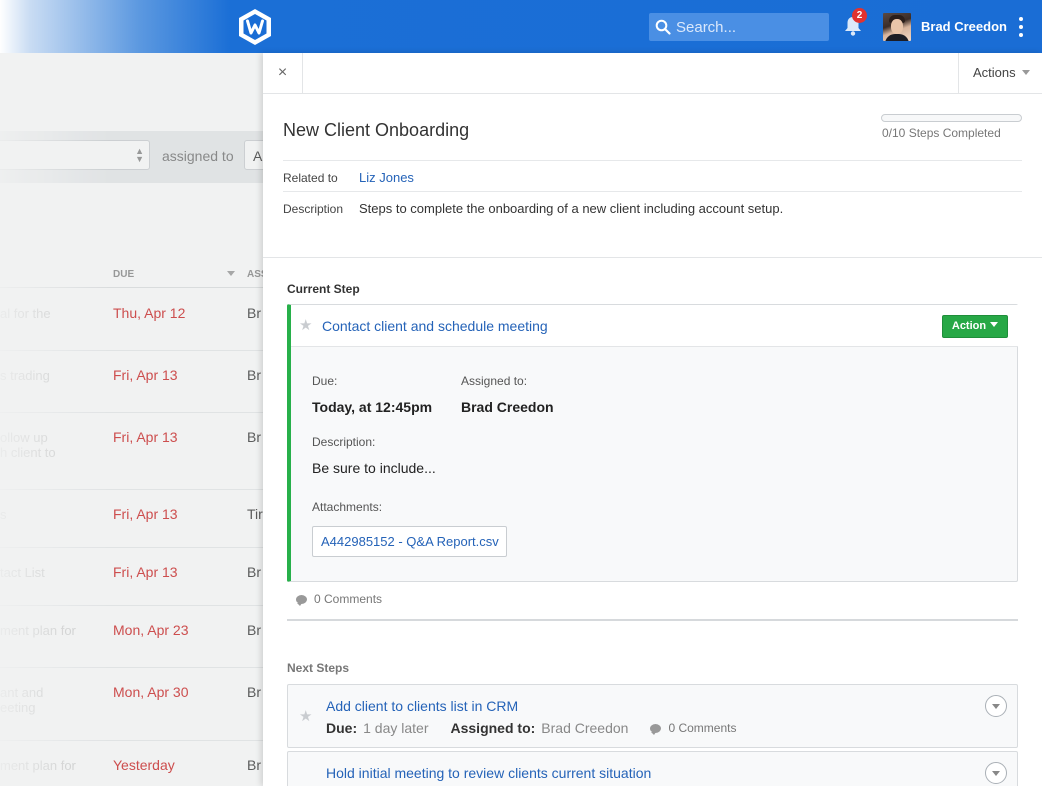  What do you see at coordinates (151, 630) in the screenshot?
I see `row-due: Mon, Apr 23` at bounding box center [151, 630].